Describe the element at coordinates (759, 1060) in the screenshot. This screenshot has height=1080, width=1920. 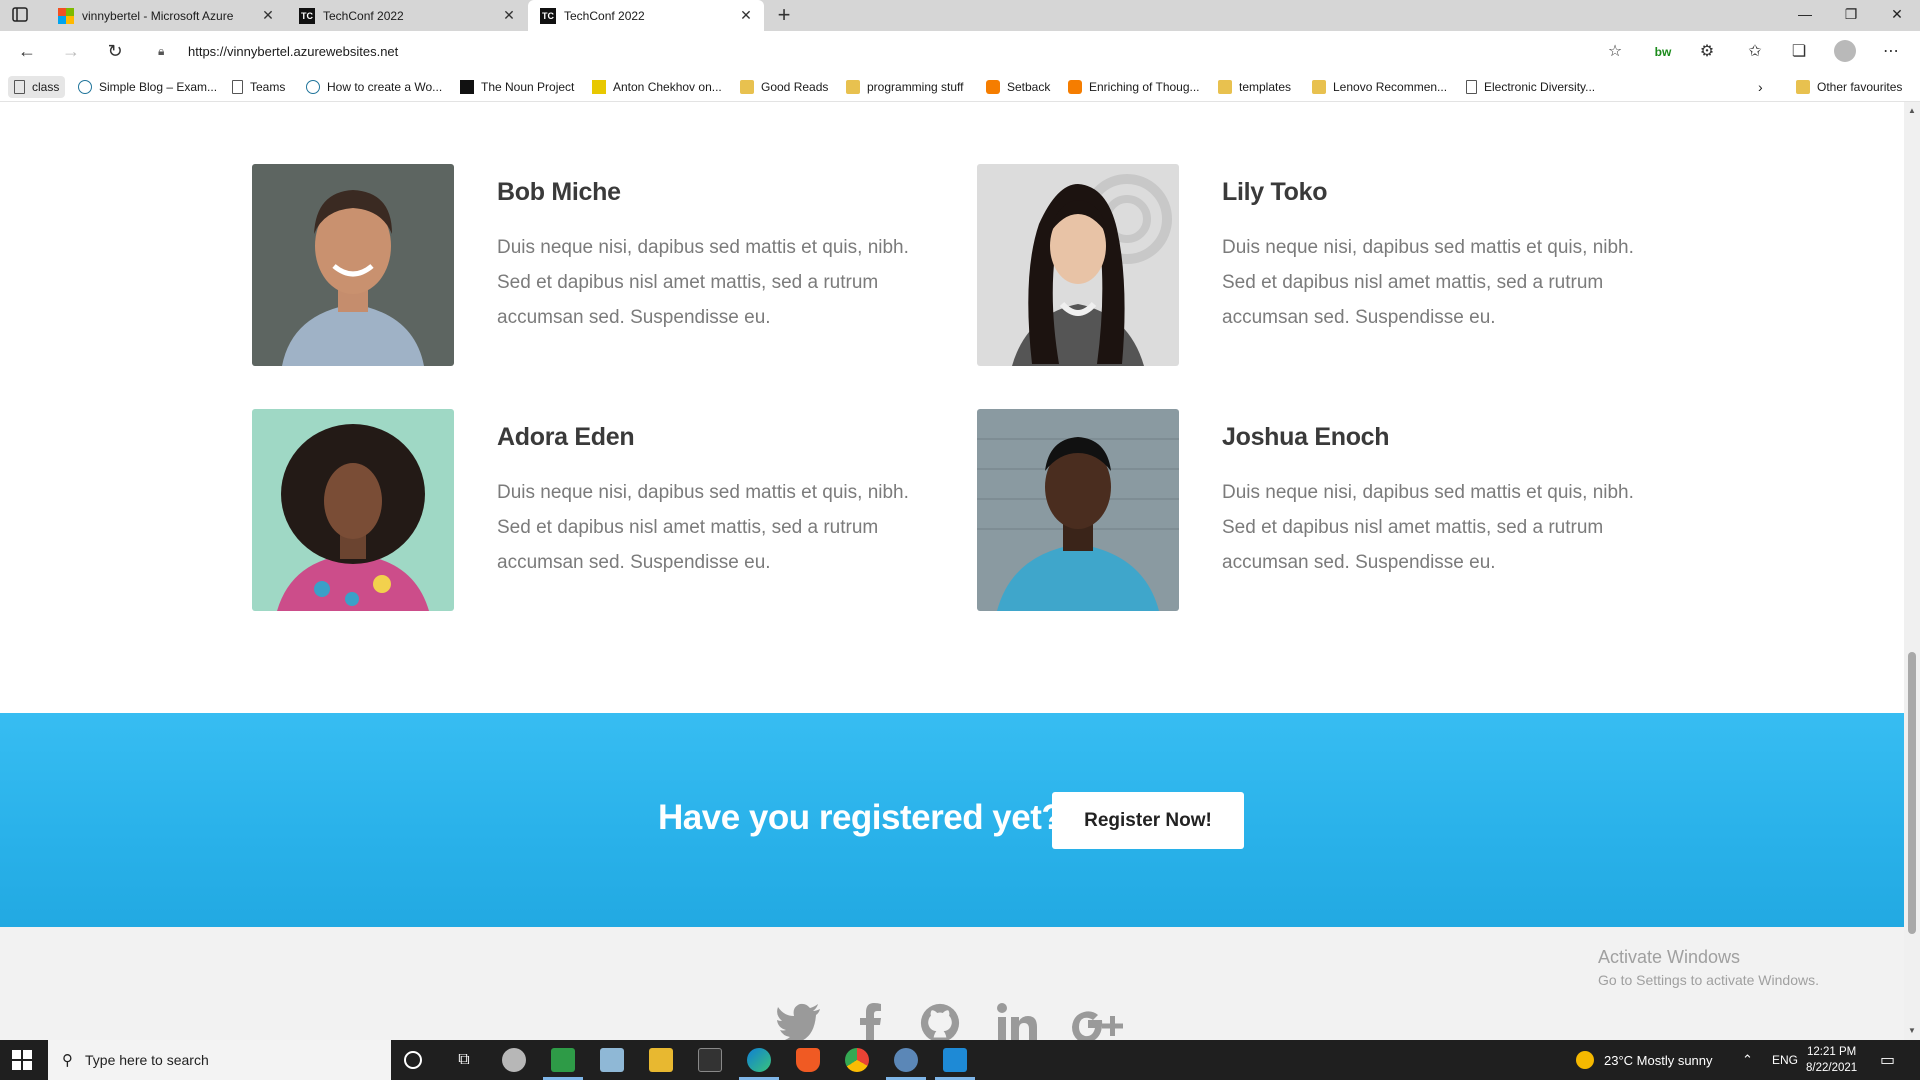
I see `edge-icon` at that location.